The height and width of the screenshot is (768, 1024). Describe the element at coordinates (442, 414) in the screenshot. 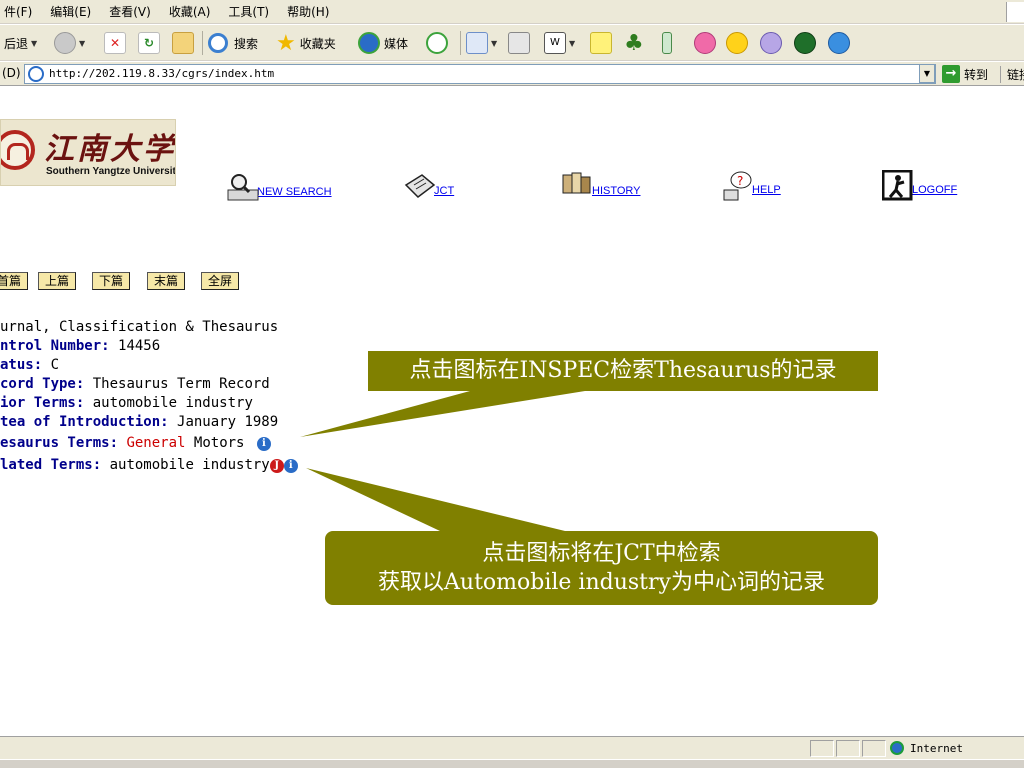

I see `callout-inspec-pointer` at that location.